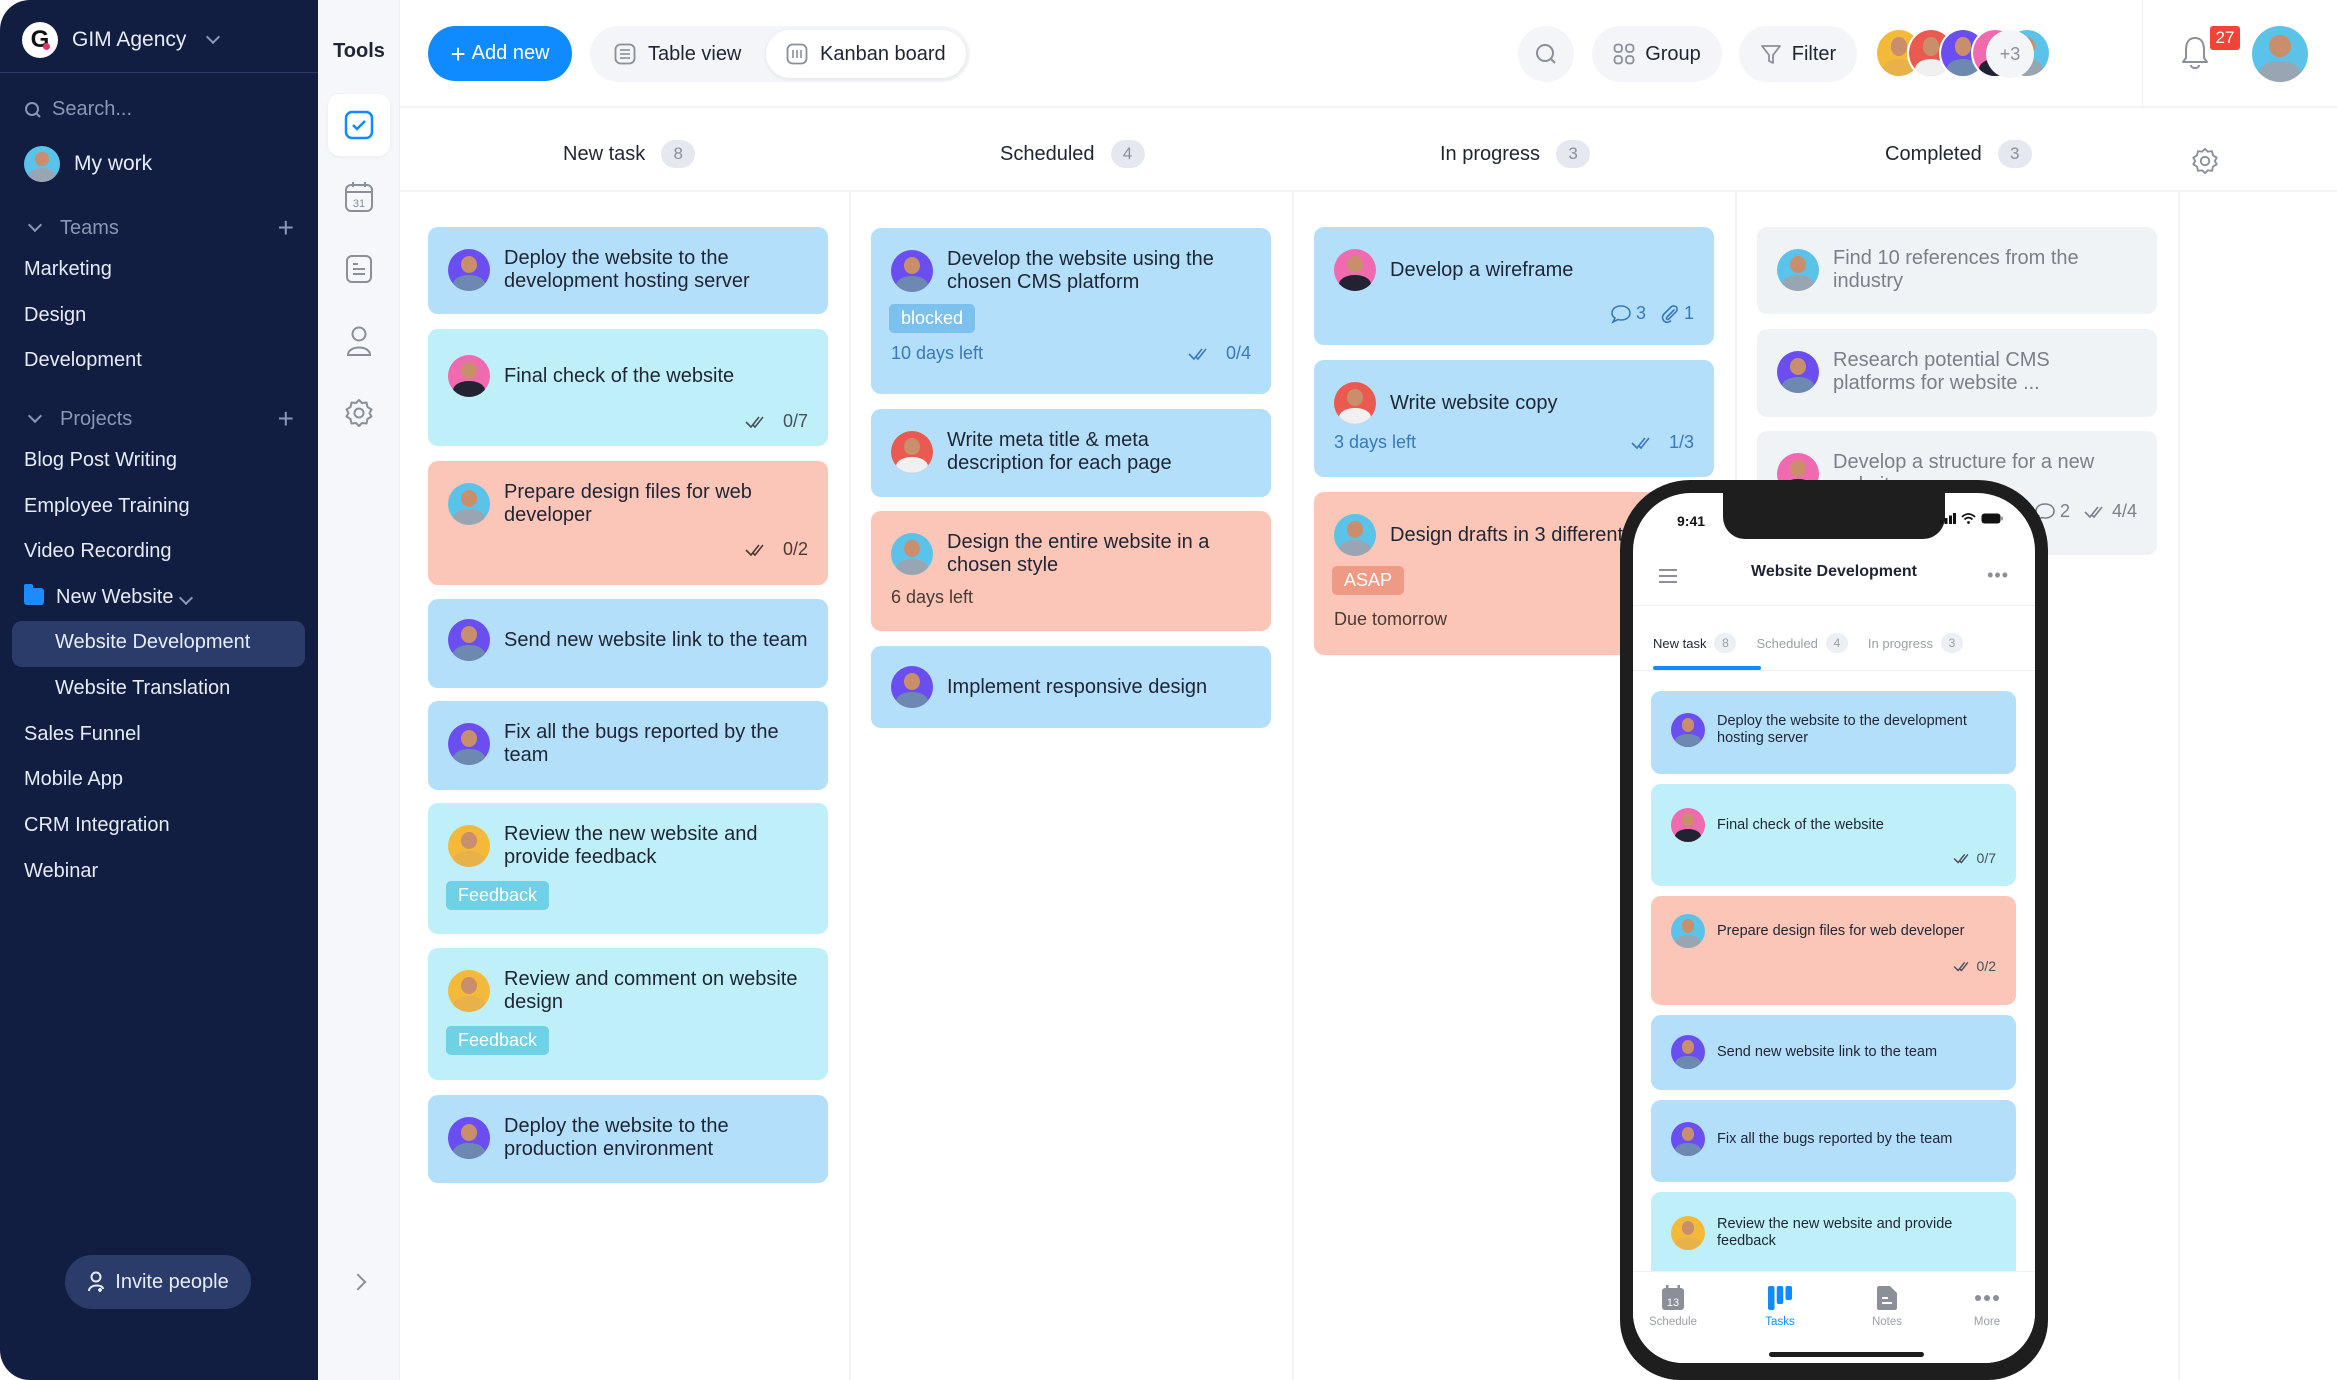 The width and height of the screenshot is (2337, 1380). Describe the element at coordinates (1624, 54) in the screenshot. I see `group-icon` at that location.